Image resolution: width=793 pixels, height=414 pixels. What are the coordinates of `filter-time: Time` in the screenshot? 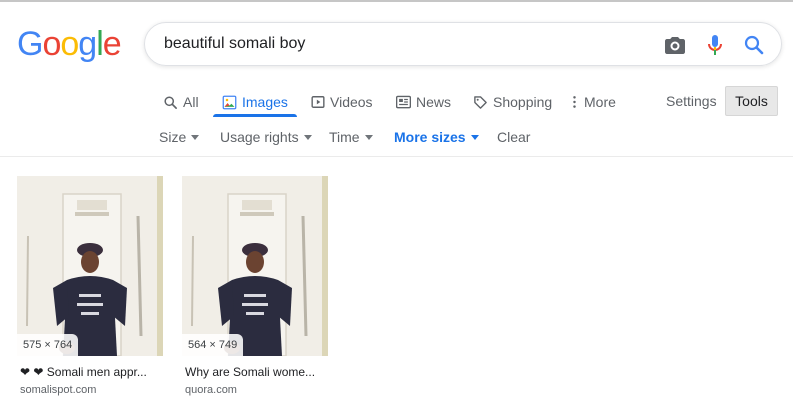 It's located at (351, 137).